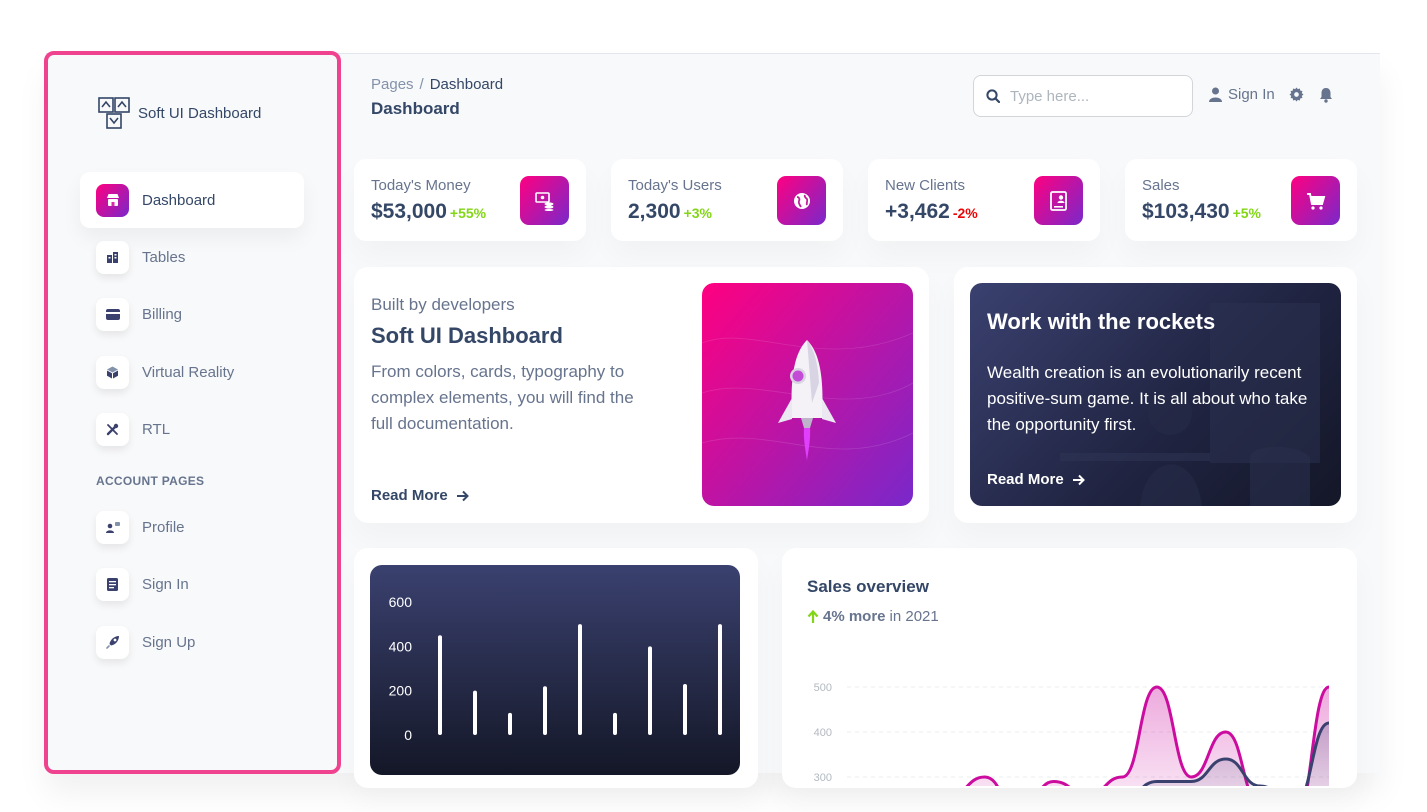 This screenshot has width=1427, height=812. Describe the element at coordinates (392, 84) in the screenshot. I see `breadcrumb-root: Pages` at that location.